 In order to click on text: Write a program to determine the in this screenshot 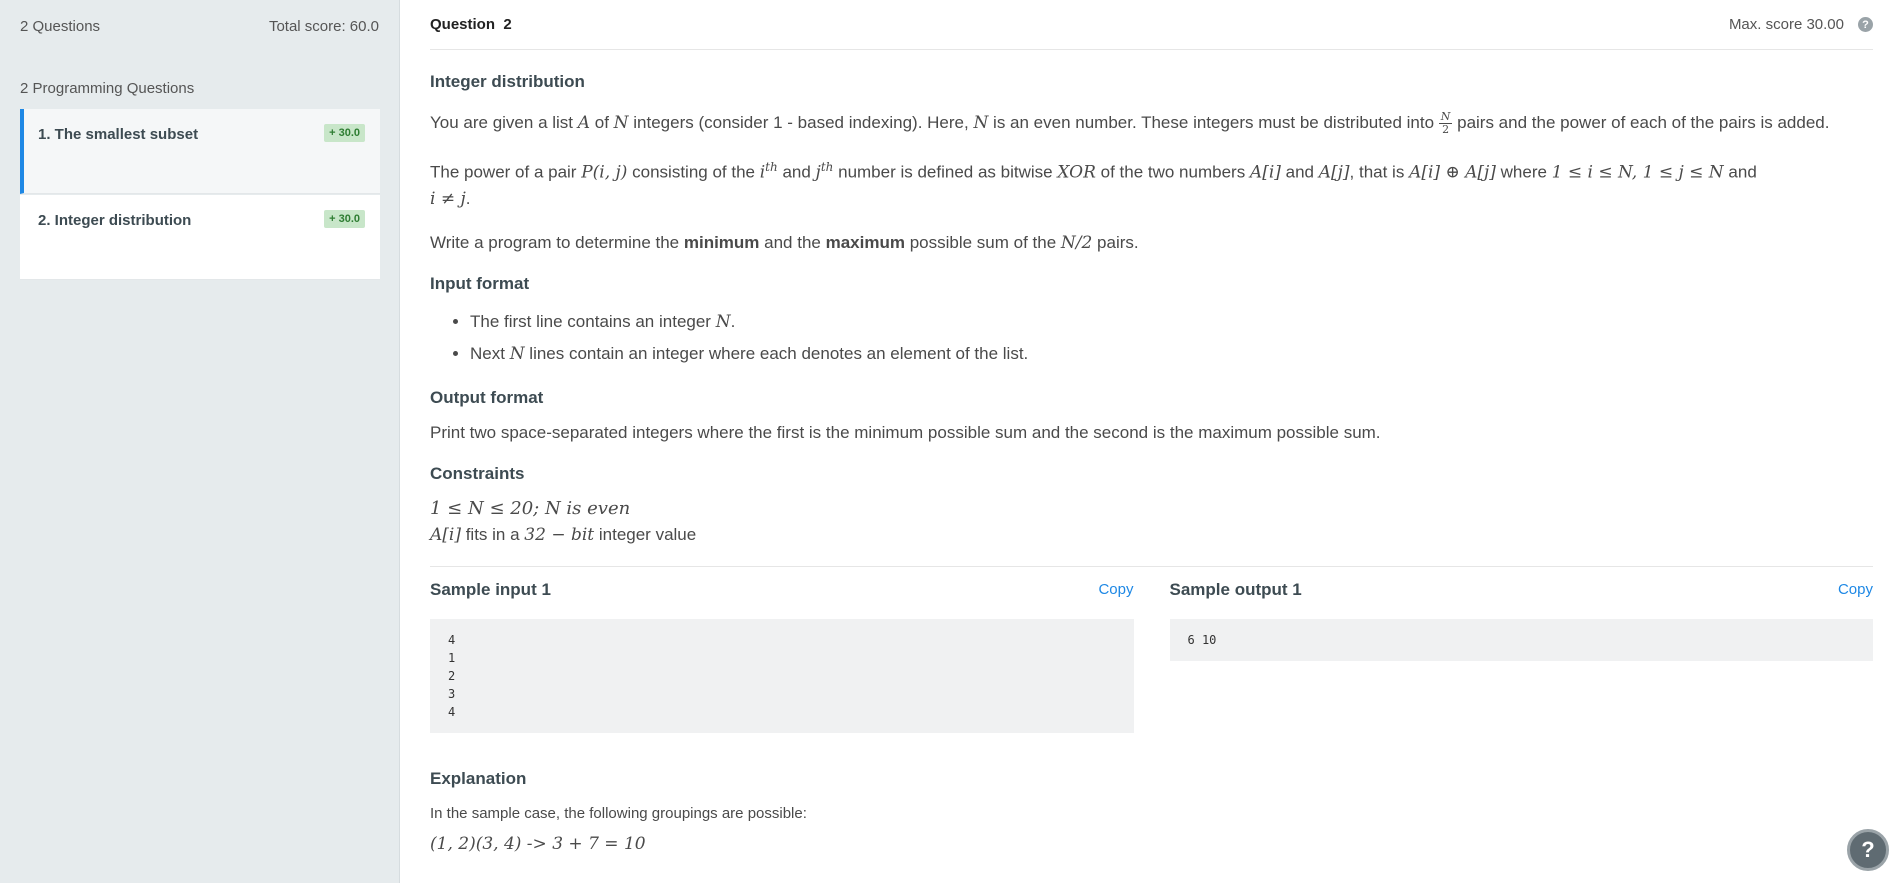, I will do `click(557, 242)`.